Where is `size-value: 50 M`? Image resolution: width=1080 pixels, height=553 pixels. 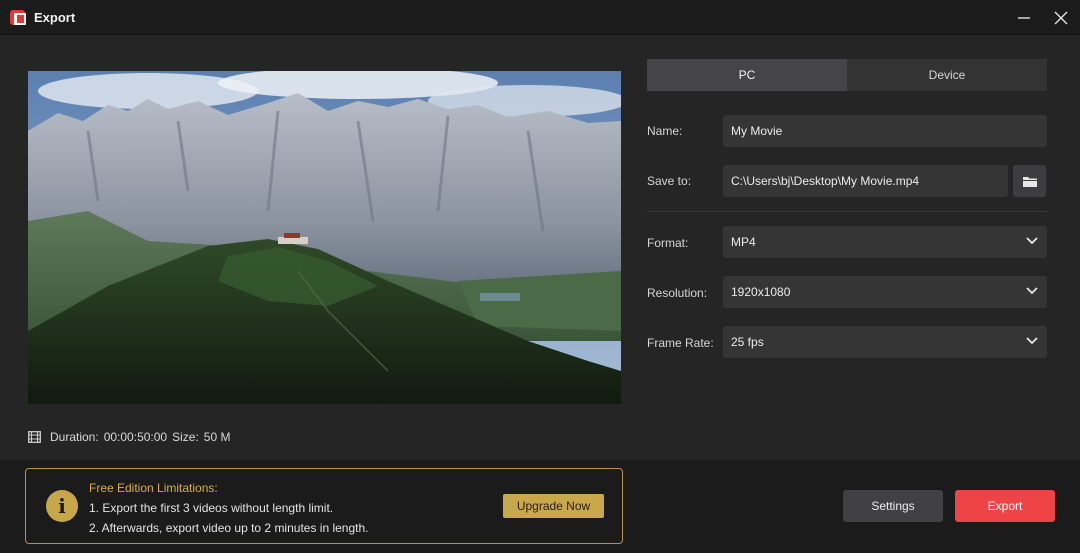
size-value: 50 M is located at coordinates (217, 437).